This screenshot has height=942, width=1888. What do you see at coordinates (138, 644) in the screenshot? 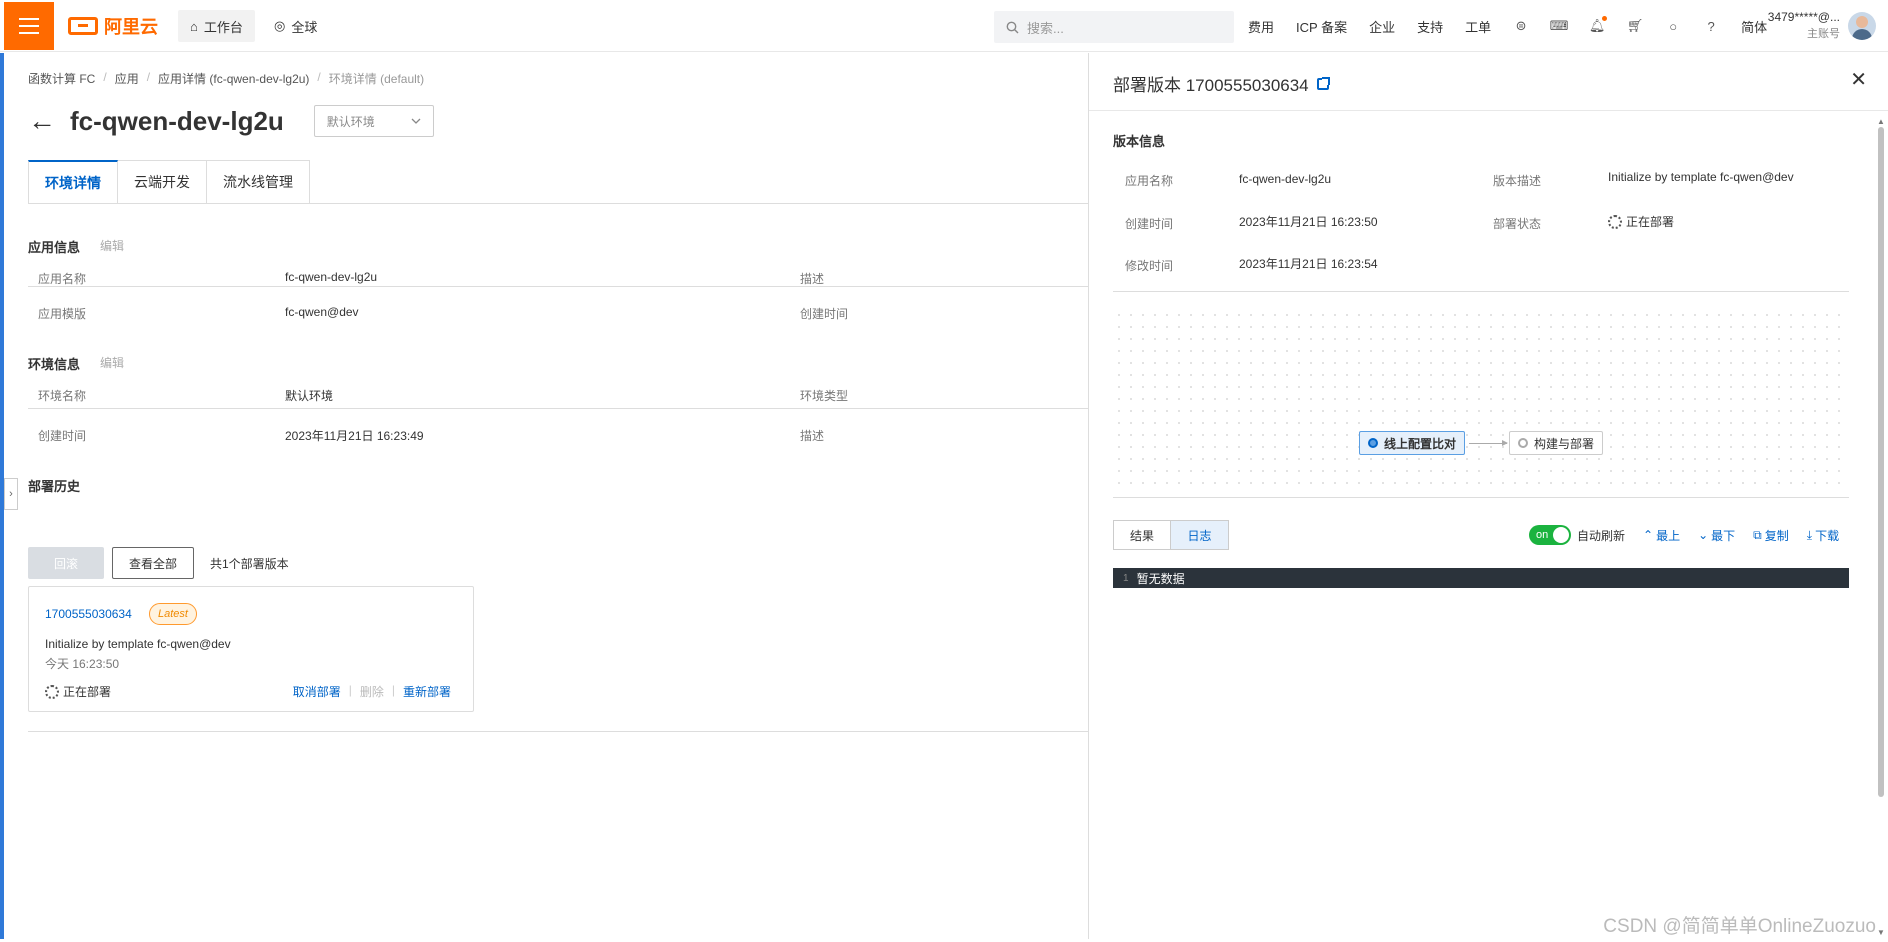
I see `version-description: Initialize by template fc-qwen@dev` at bounding box center [138, 644].